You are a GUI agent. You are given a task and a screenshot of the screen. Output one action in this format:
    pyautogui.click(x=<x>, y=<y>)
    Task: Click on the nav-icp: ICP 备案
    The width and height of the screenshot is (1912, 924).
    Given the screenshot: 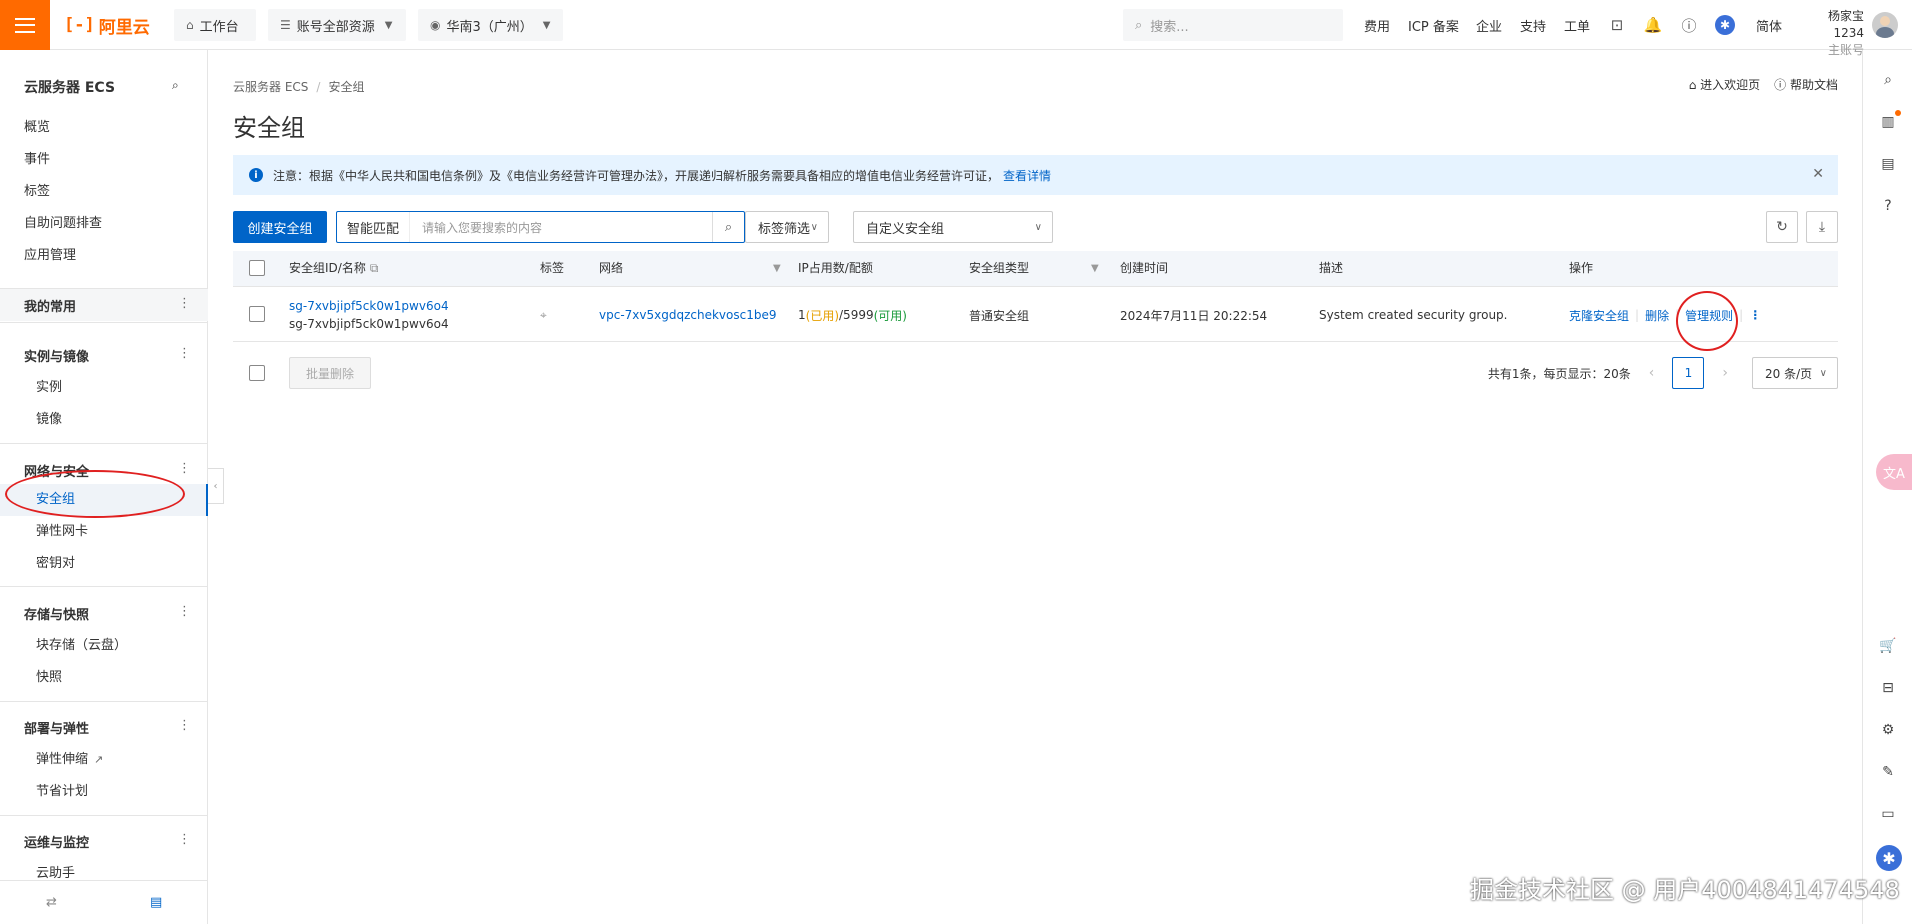 What is the action you would take?
    pyautogui.click(x=1433, y=25)
    